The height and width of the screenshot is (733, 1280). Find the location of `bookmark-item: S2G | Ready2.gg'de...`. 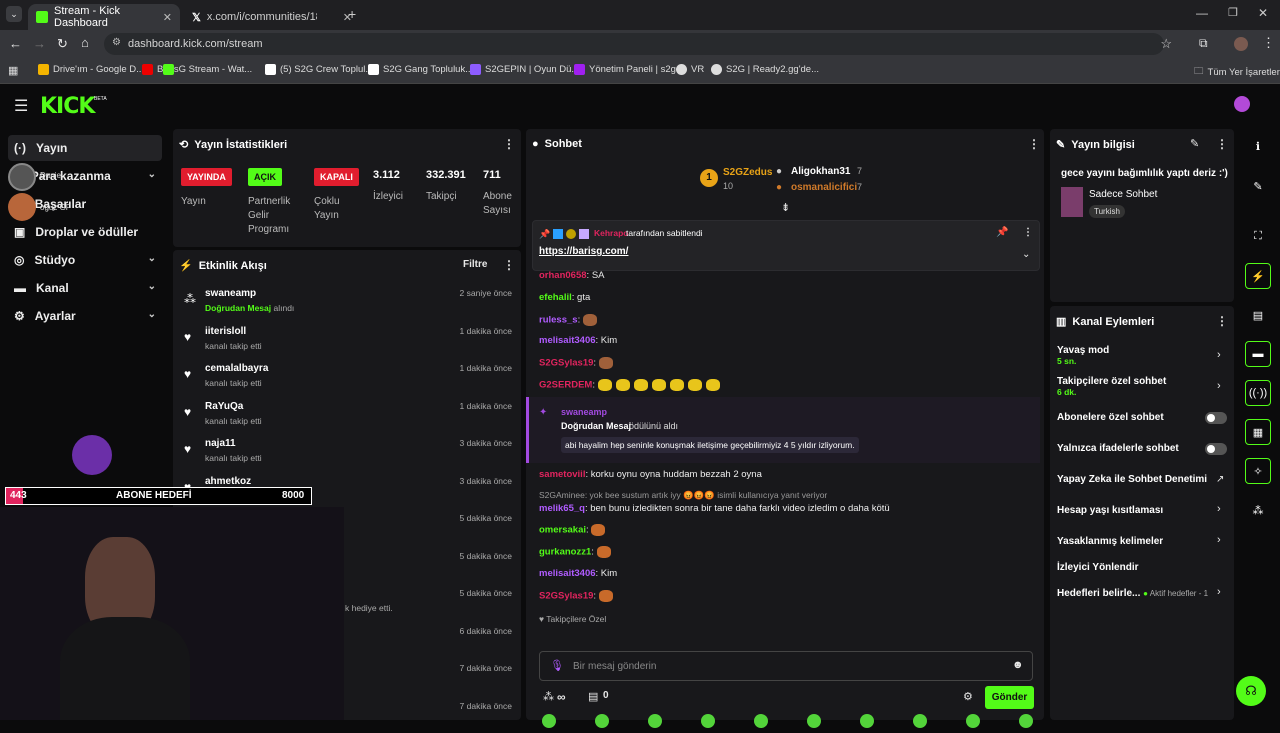

bookmark-item: S2G | Ready2.gg'de... is located at coordinates (765, 69).